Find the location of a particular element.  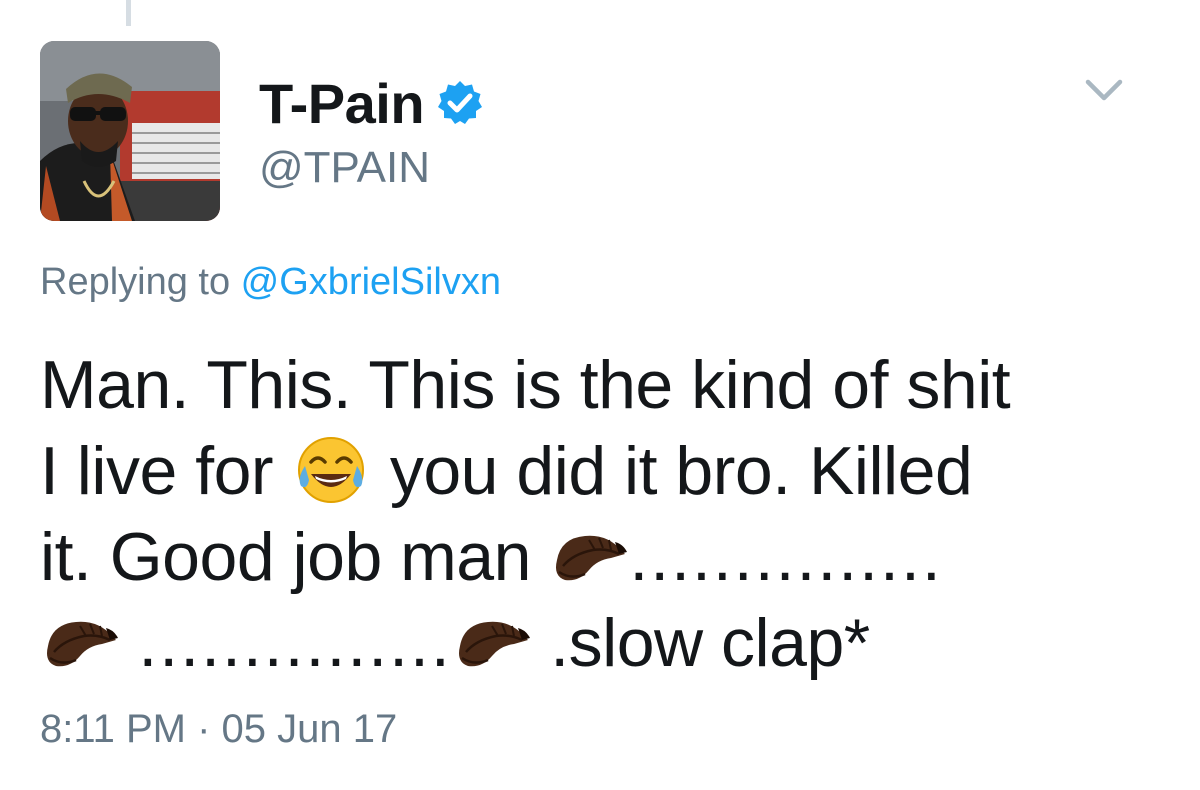

tweet-text-line: I live for you did it bro. Killed is located at coordinates (600, 471).